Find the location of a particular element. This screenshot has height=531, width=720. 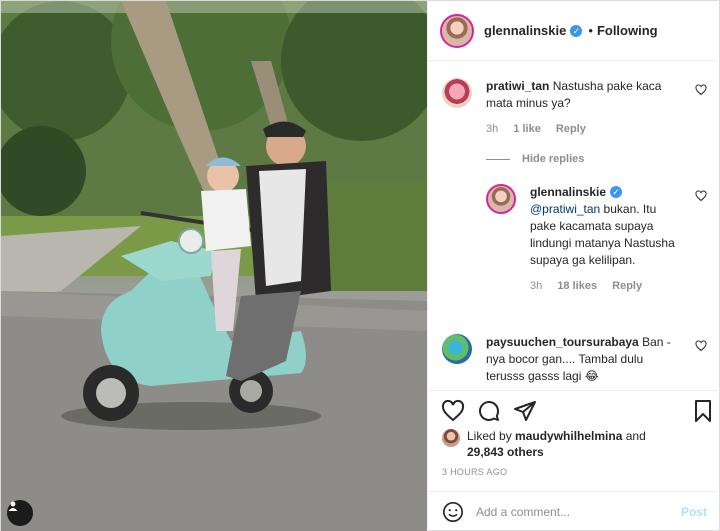

post-header: glennalinskie ✓ • Following is located at coordinates (574, 31).